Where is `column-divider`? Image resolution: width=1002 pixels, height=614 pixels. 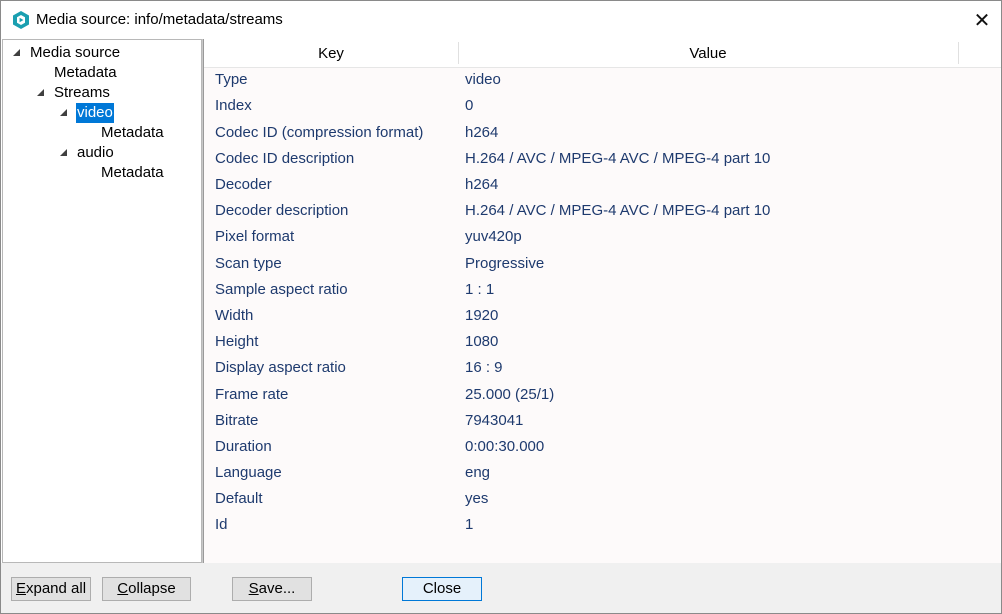 column-divider is located at coordinates (958, 53).